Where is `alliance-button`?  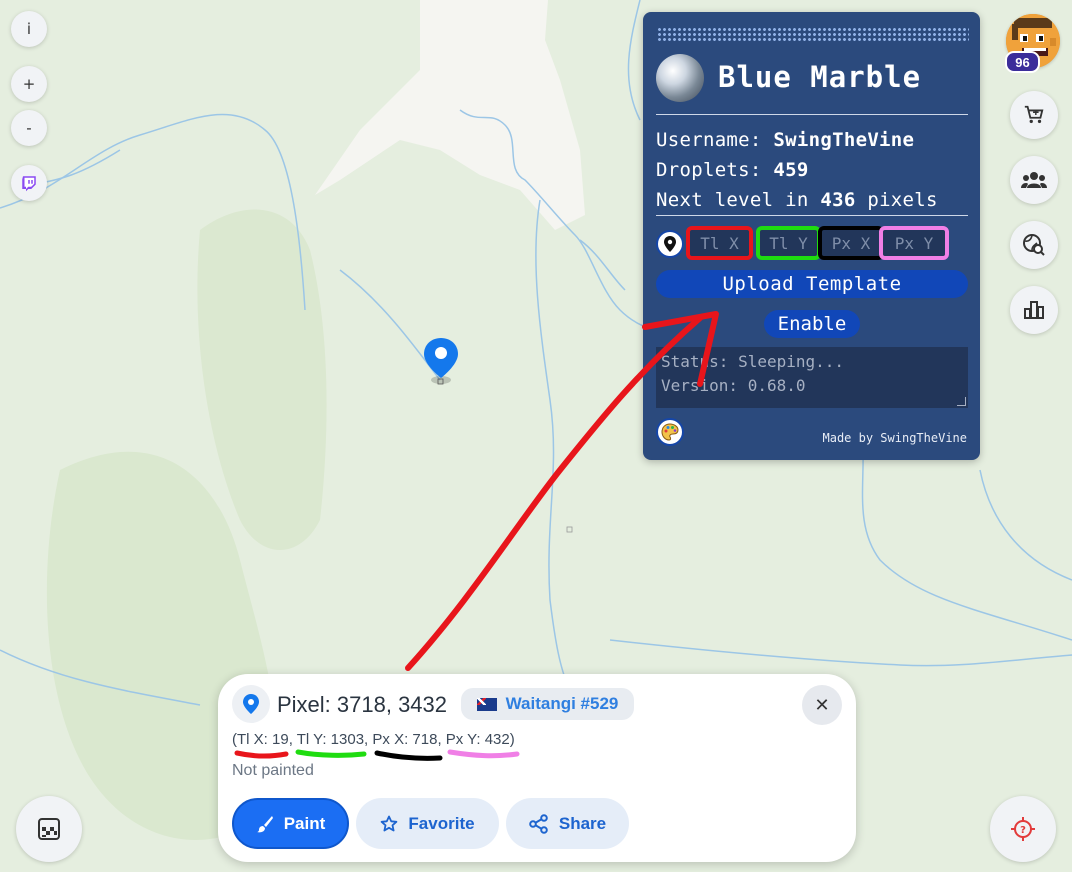
alliance-button is located at coordinates (1034, 180).